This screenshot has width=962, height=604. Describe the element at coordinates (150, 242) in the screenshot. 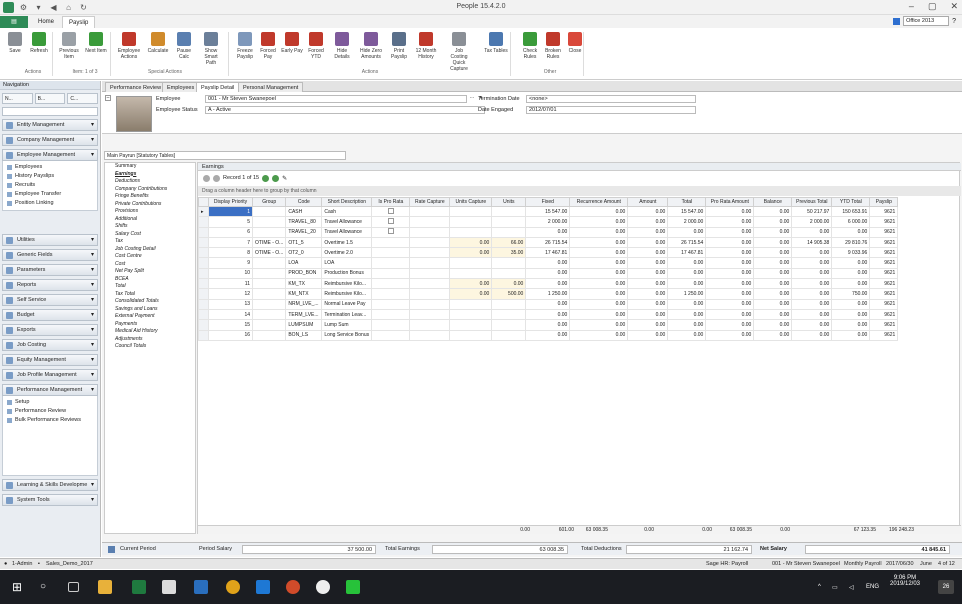

I see `summary-item-tax: Tax` at that location.